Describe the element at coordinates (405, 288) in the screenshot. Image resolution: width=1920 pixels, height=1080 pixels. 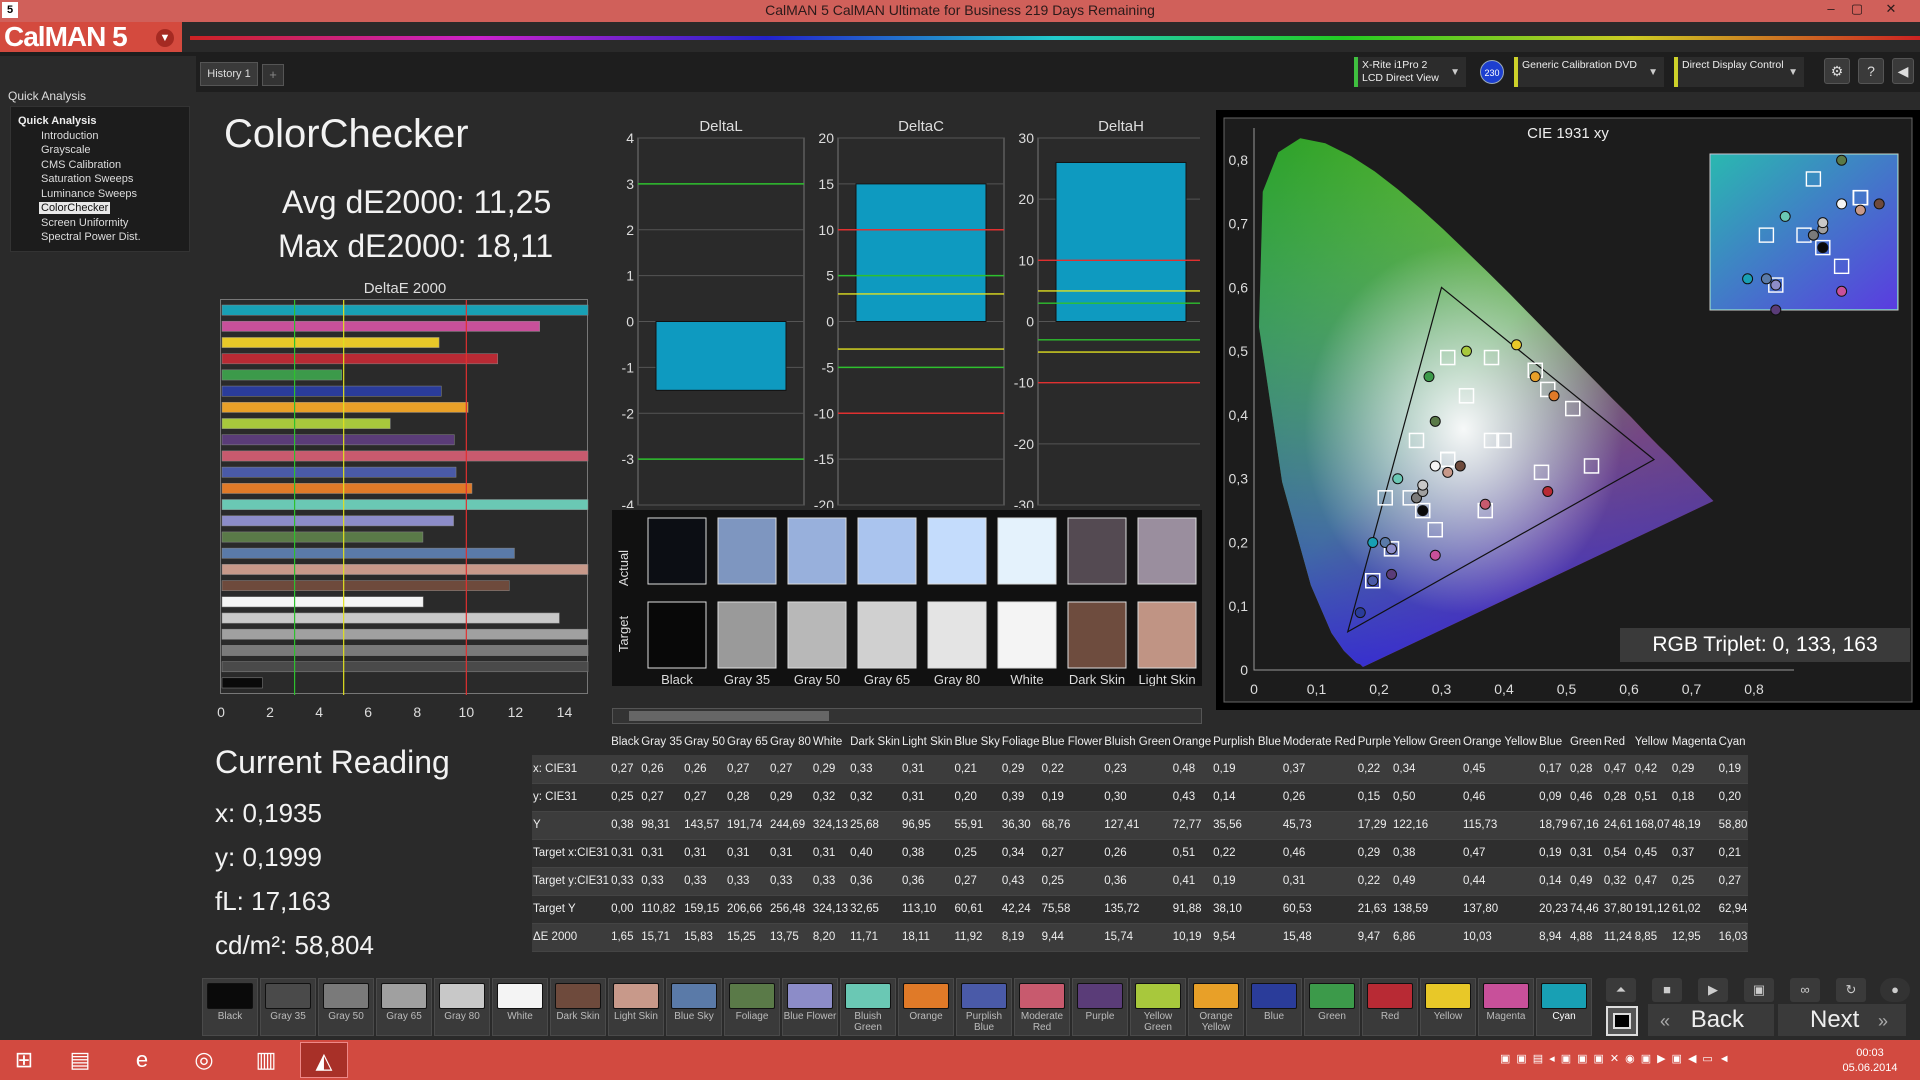
I see `deltae-chart-title: DeltaE 2000` at that location.